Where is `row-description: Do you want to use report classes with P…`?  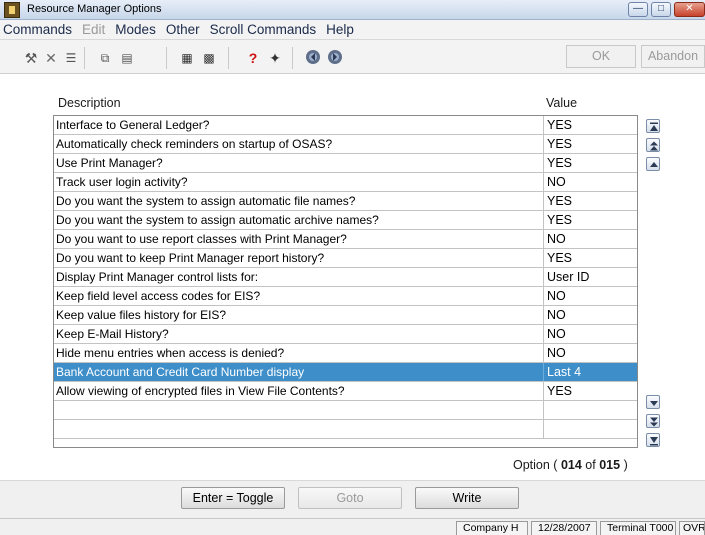 row-description: Do you want to use report classes with P… is located at coordinates (299, 239).